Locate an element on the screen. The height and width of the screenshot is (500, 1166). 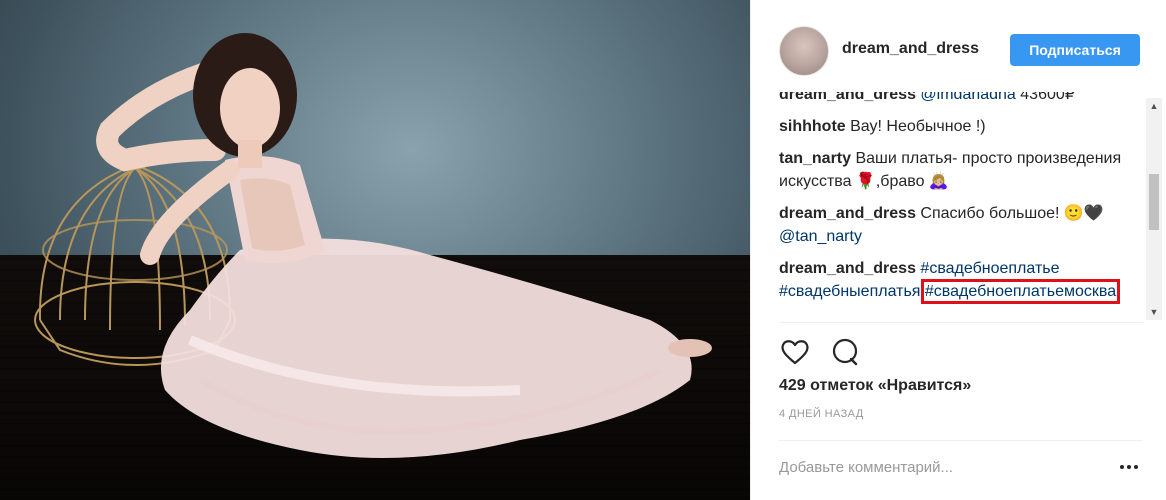
comment-author: sihhhote is located at coordinates (812, 126).